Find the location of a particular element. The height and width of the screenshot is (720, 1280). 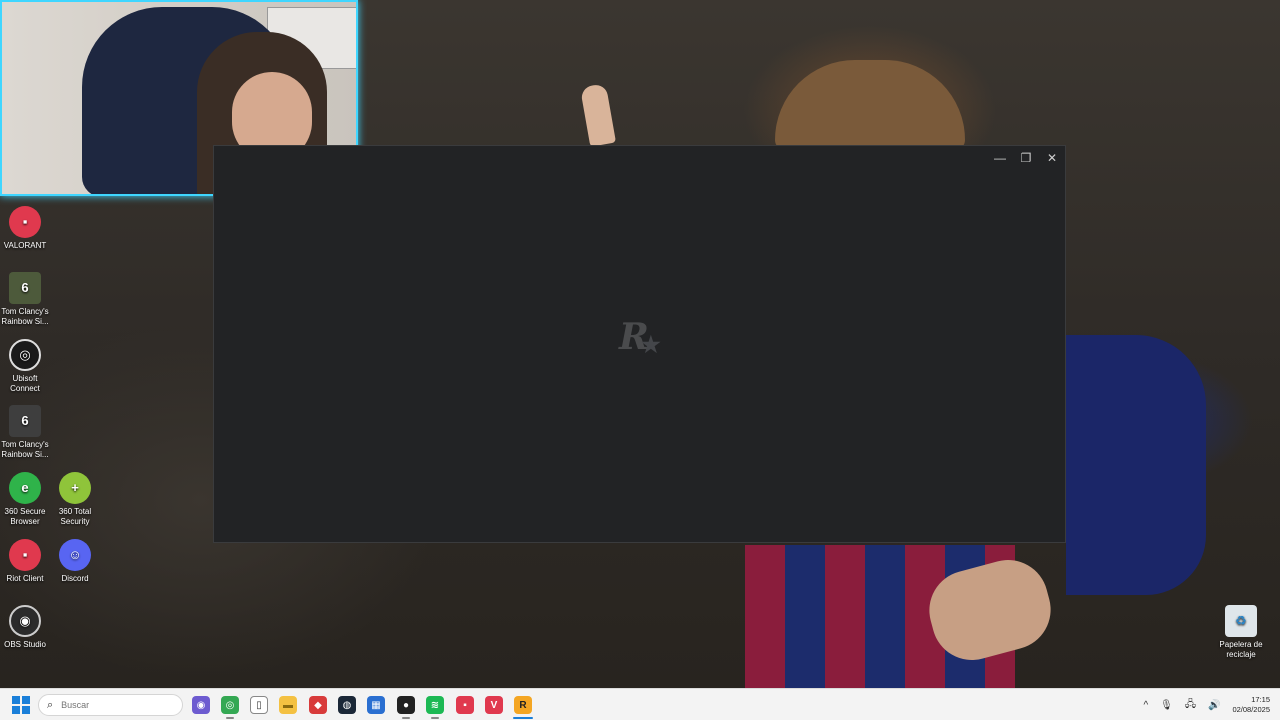

desktop-icon-valorant: ▪ VALORANT is located at coordinates (25, 228).